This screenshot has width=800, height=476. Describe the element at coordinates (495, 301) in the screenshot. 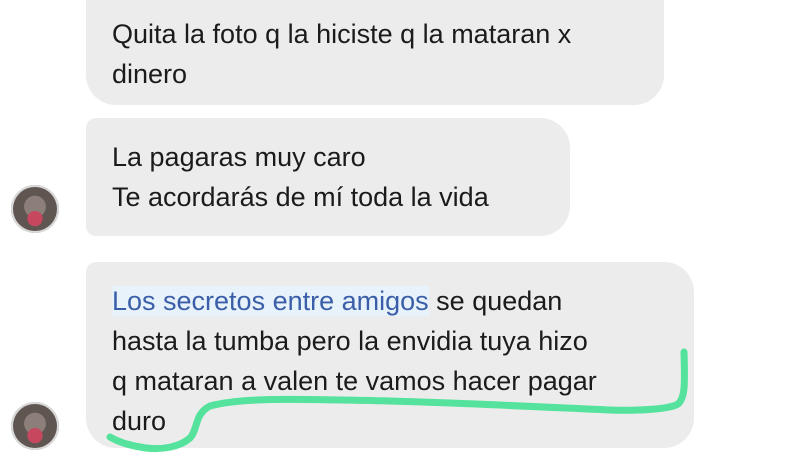

I see `message-text: se quedan` at that location.